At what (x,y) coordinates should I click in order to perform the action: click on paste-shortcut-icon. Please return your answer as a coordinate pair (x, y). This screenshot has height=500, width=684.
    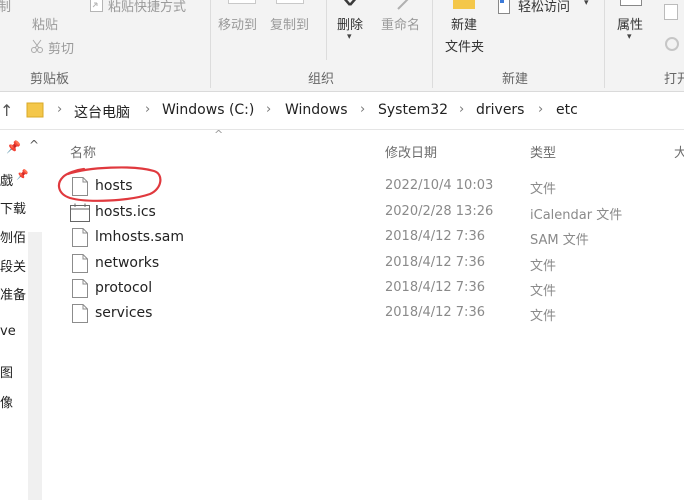
    Looking at the image, I should click on (96, 6).